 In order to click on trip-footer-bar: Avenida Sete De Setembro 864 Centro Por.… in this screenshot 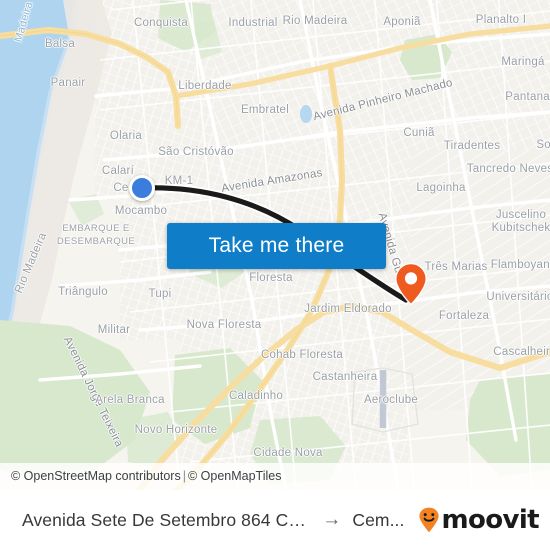, I will do `click(275, 520)`.